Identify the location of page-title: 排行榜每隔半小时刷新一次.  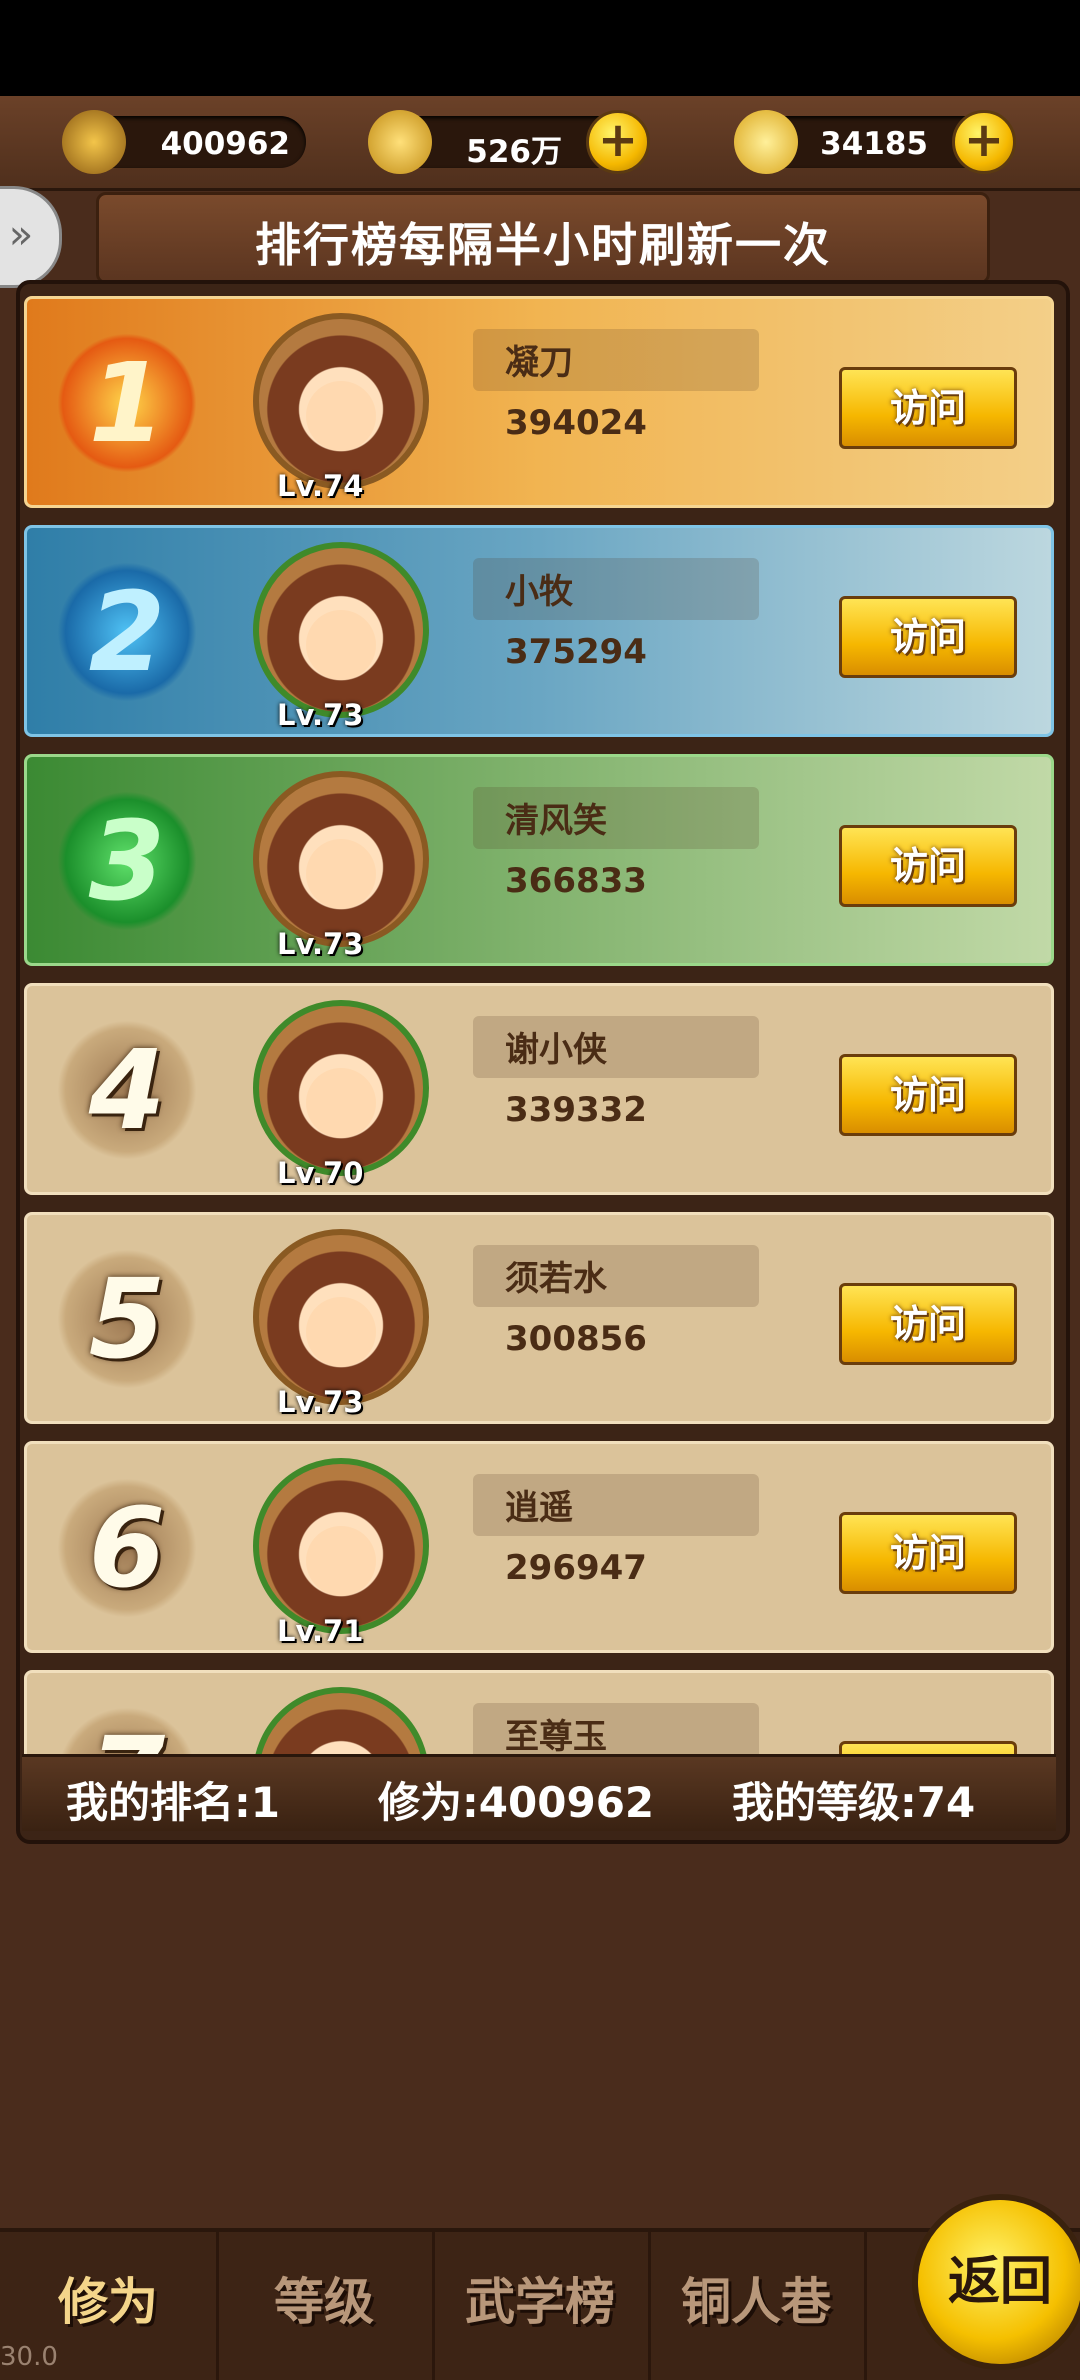
(543, 245).